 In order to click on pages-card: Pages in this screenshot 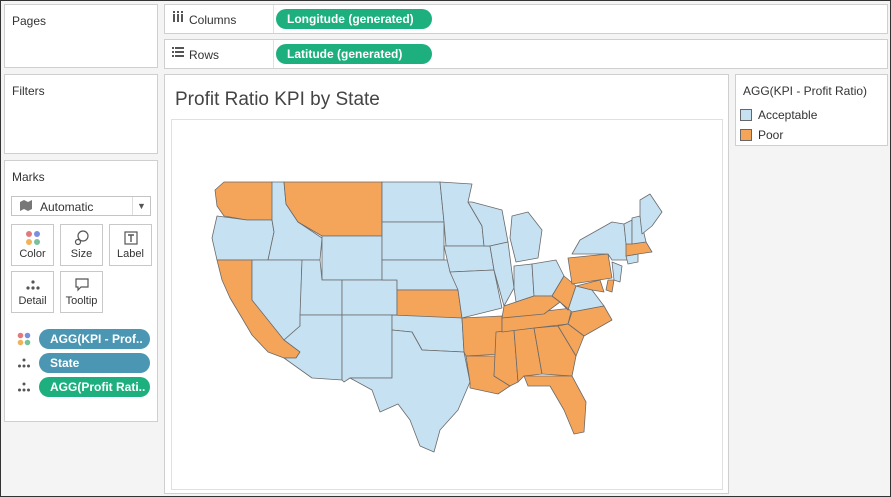, I will do `click(81, 36)`.